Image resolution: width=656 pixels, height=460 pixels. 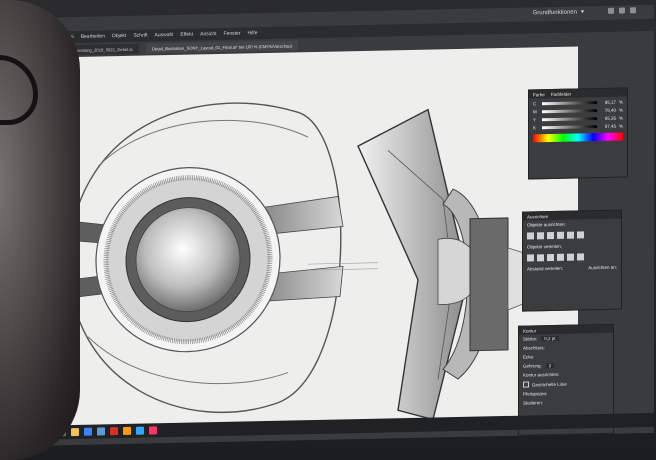 What do you see at coordinates (526, 384) in the screenshot?
I see `dashed-line-checkbox` at bounding box center [526, 384].